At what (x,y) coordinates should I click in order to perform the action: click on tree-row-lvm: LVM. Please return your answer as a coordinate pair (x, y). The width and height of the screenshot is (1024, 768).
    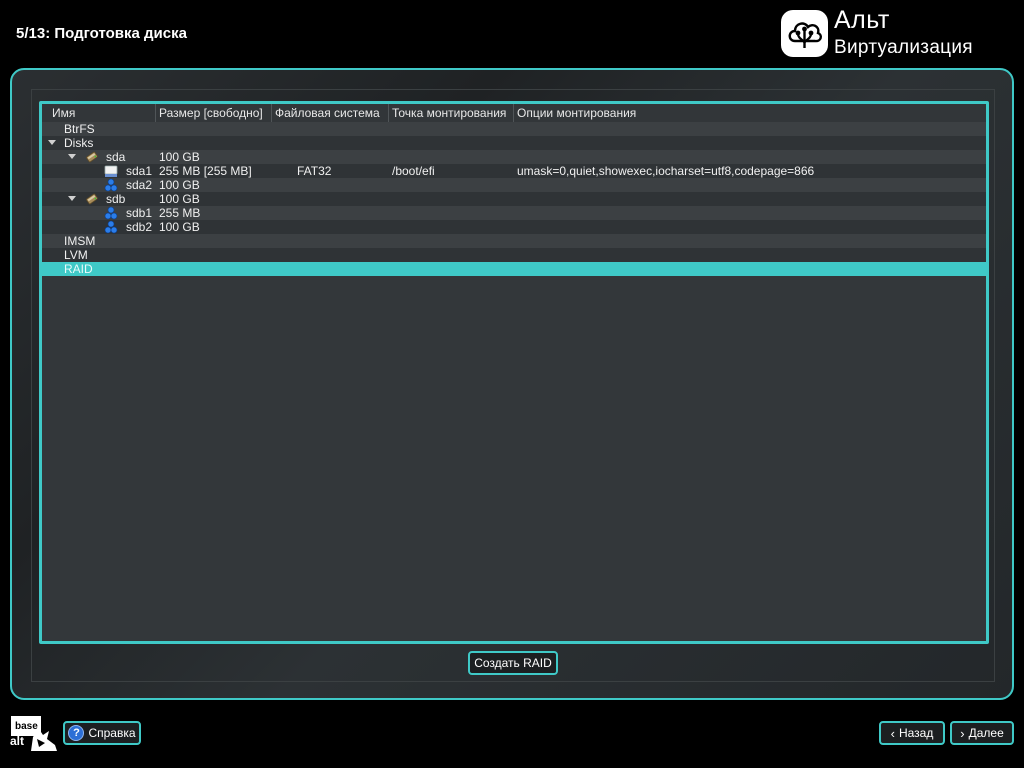
    Looking at the image, I should click on (514, 255).